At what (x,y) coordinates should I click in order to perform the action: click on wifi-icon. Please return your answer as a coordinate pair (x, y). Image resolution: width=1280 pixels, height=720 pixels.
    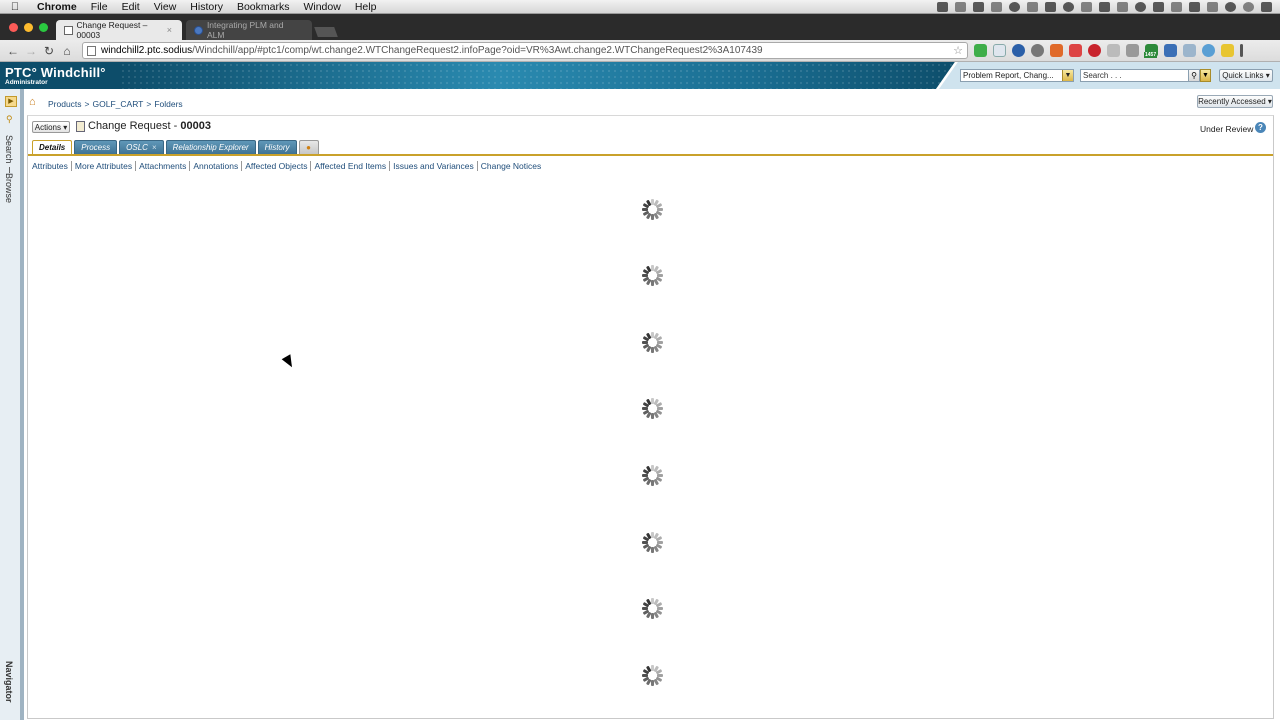
    Looking at the image, I should click on (1176, 6).